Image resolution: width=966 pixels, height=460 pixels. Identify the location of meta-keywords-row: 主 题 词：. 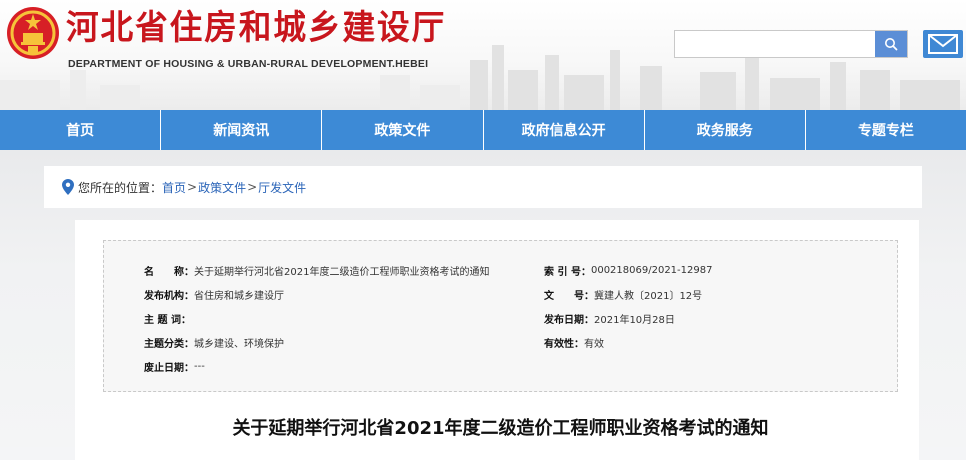
(167, 318).